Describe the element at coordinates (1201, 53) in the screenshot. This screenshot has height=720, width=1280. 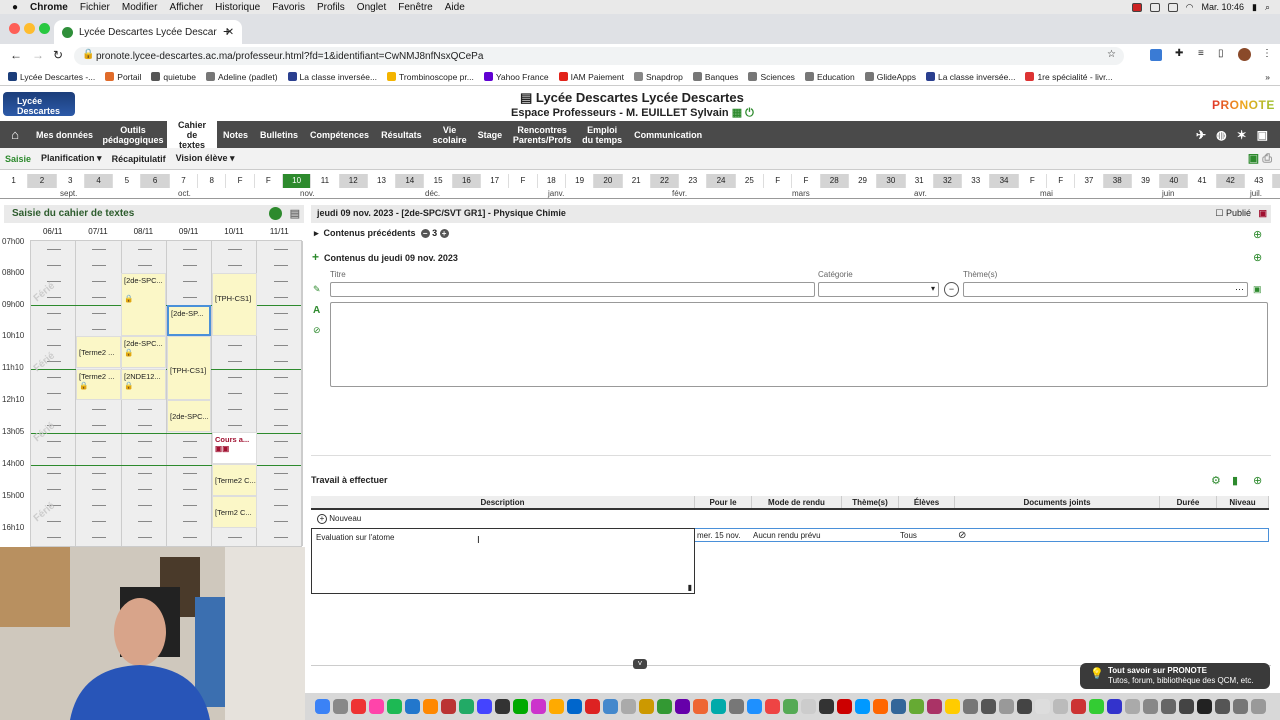
I see `reading-list-icon: ≡` at that location.